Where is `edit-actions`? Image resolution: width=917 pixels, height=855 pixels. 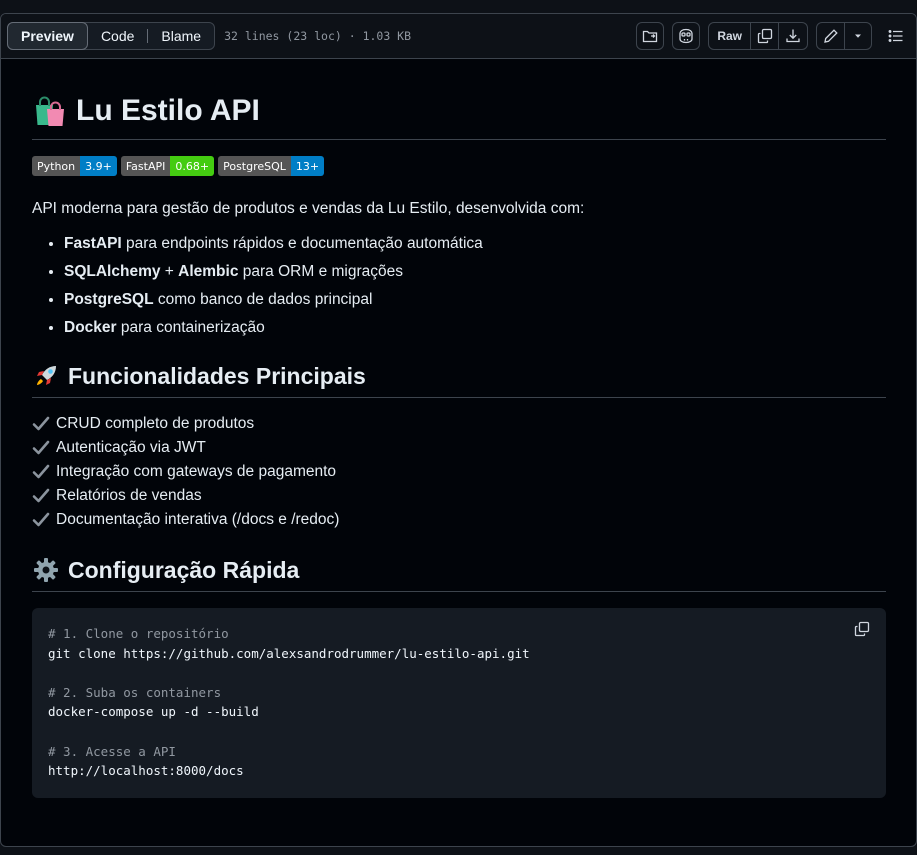 edit-actions is located at coordinates (844, 36).